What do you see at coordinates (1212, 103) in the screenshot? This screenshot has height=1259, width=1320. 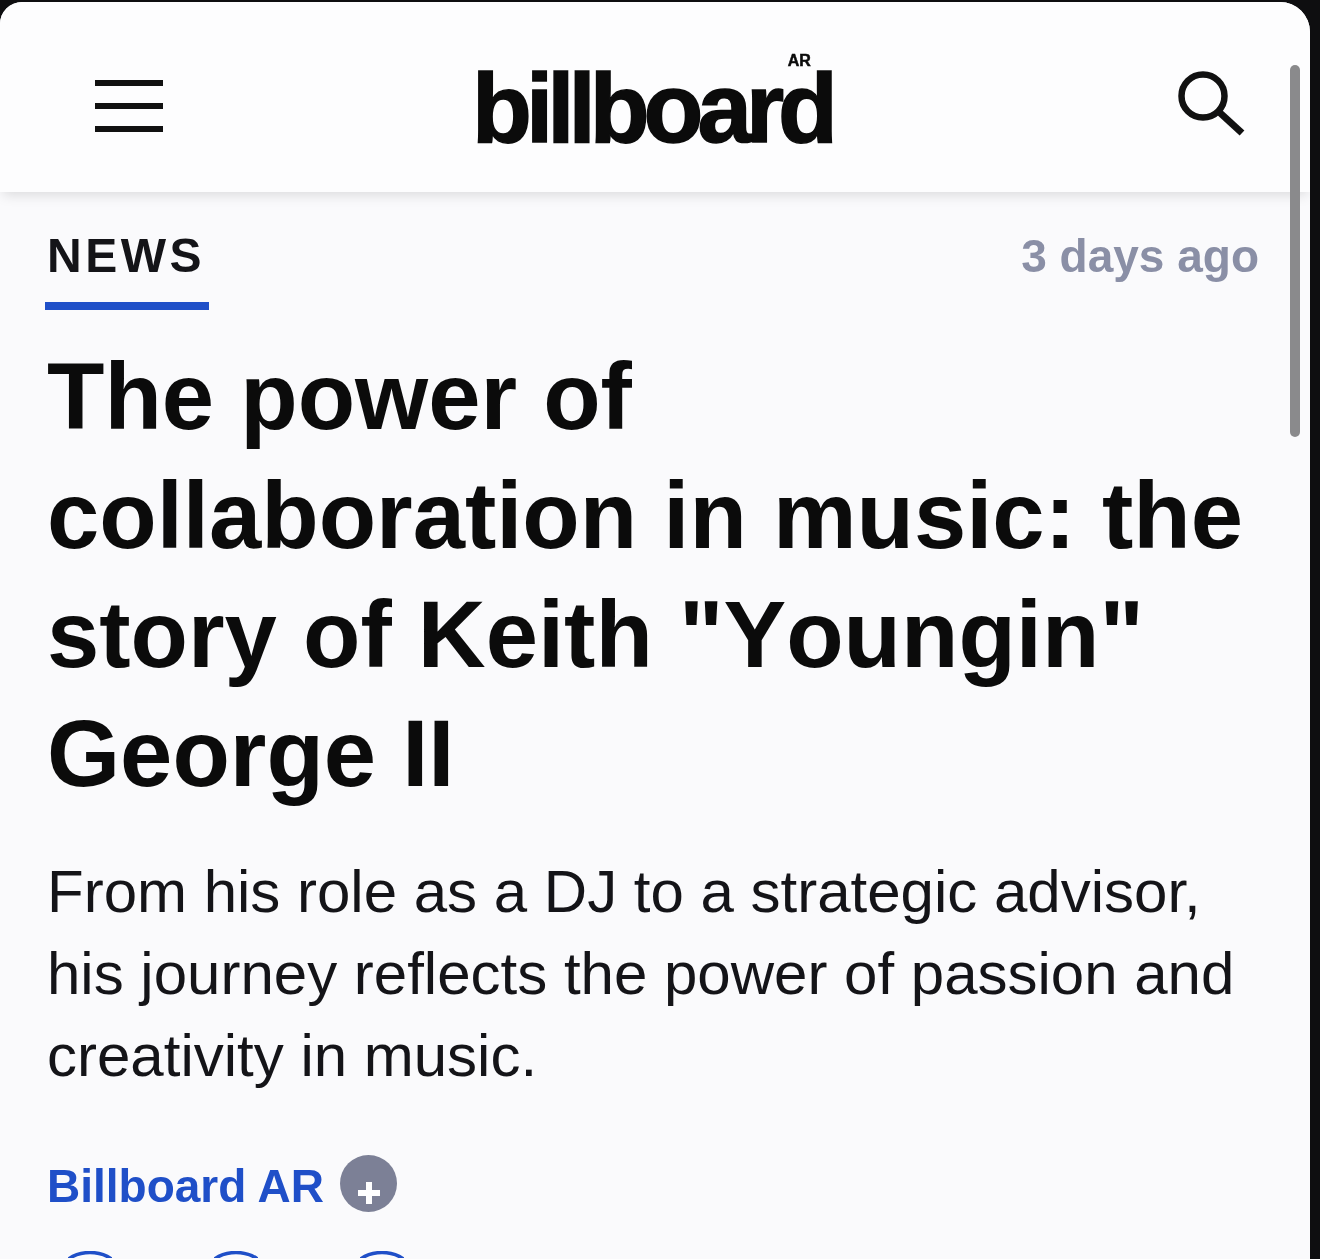 I see `search-icon` at bounding box center [1212, 103].